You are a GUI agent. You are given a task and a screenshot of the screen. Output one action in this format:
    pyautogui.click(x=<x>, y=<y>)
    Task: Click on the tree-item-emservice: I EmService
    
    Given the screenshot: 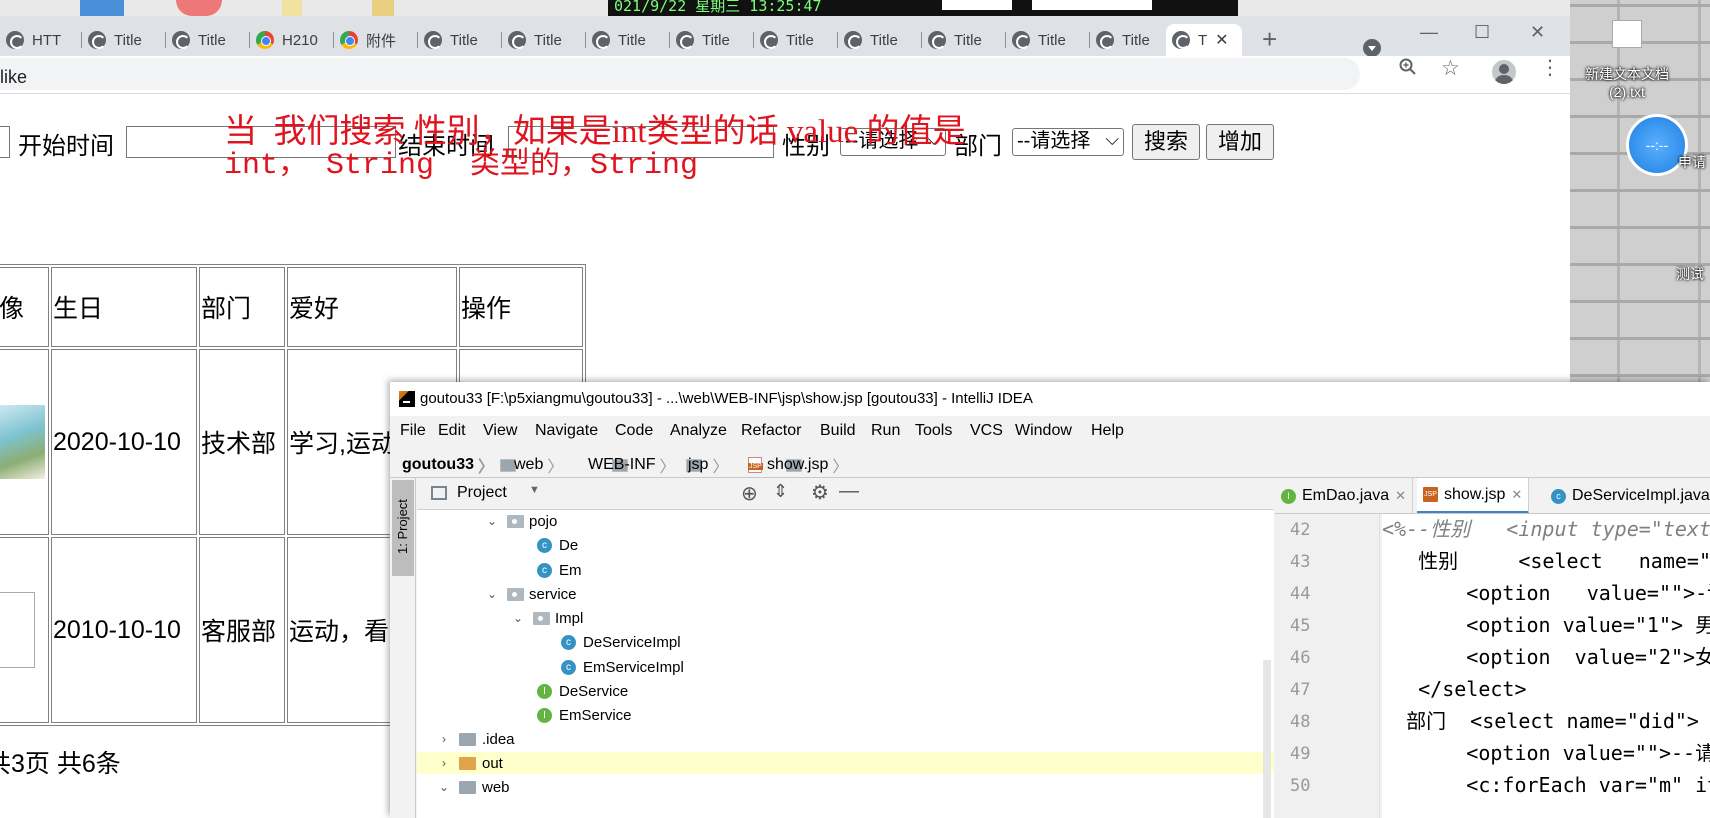 What is the action you would take?
    pyautogui.click(x=584, y=715)
    